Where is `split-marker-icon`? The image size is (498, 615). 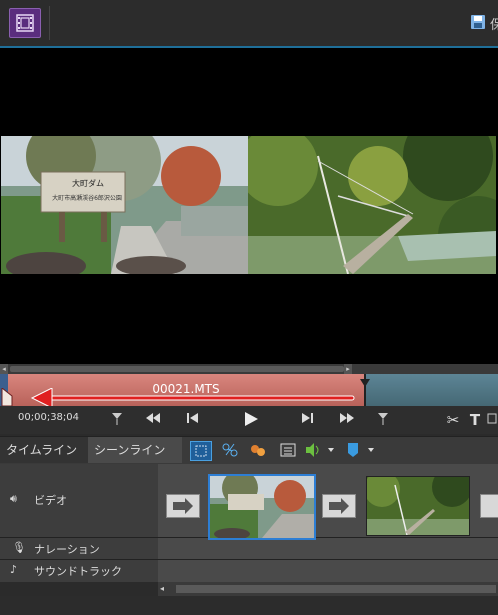 split-marker-icon is located at coordinates (383, 420).